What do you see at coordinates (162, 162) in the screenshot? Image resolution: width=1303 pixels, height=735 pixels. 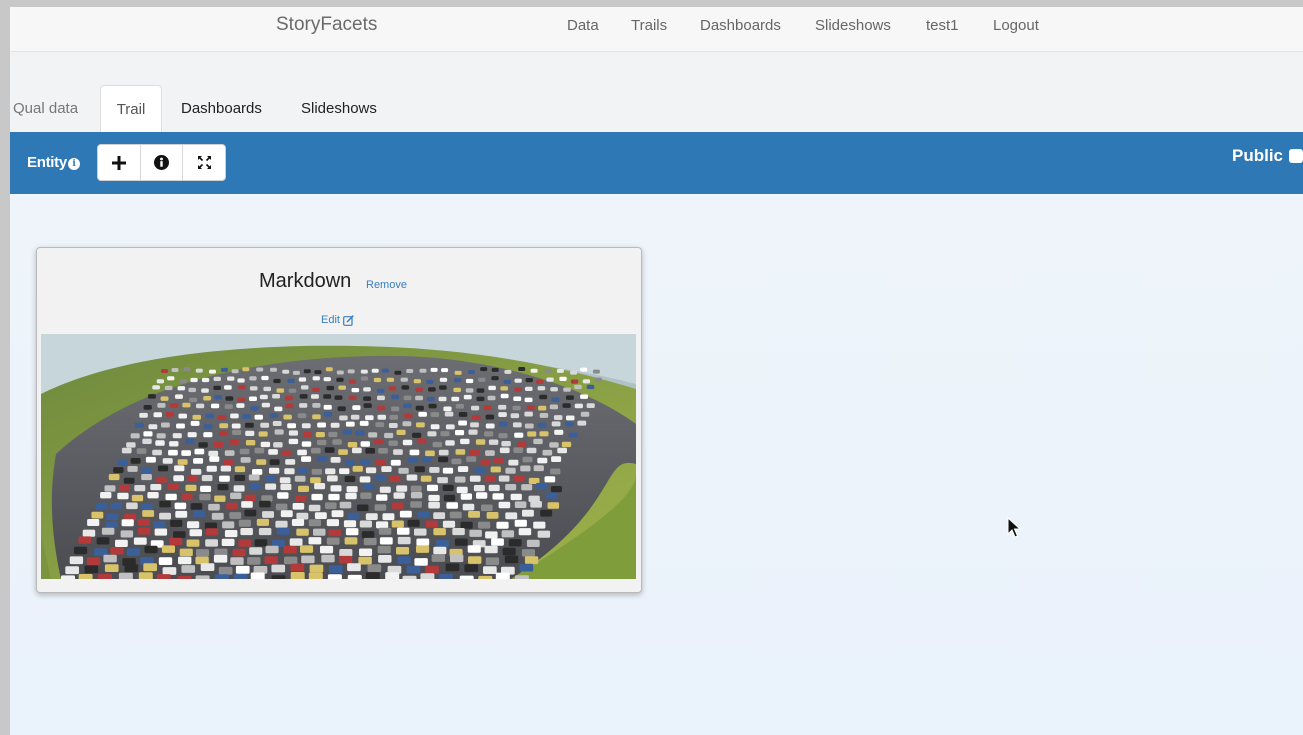 I see `info-button` at bounding box center [162, 162].